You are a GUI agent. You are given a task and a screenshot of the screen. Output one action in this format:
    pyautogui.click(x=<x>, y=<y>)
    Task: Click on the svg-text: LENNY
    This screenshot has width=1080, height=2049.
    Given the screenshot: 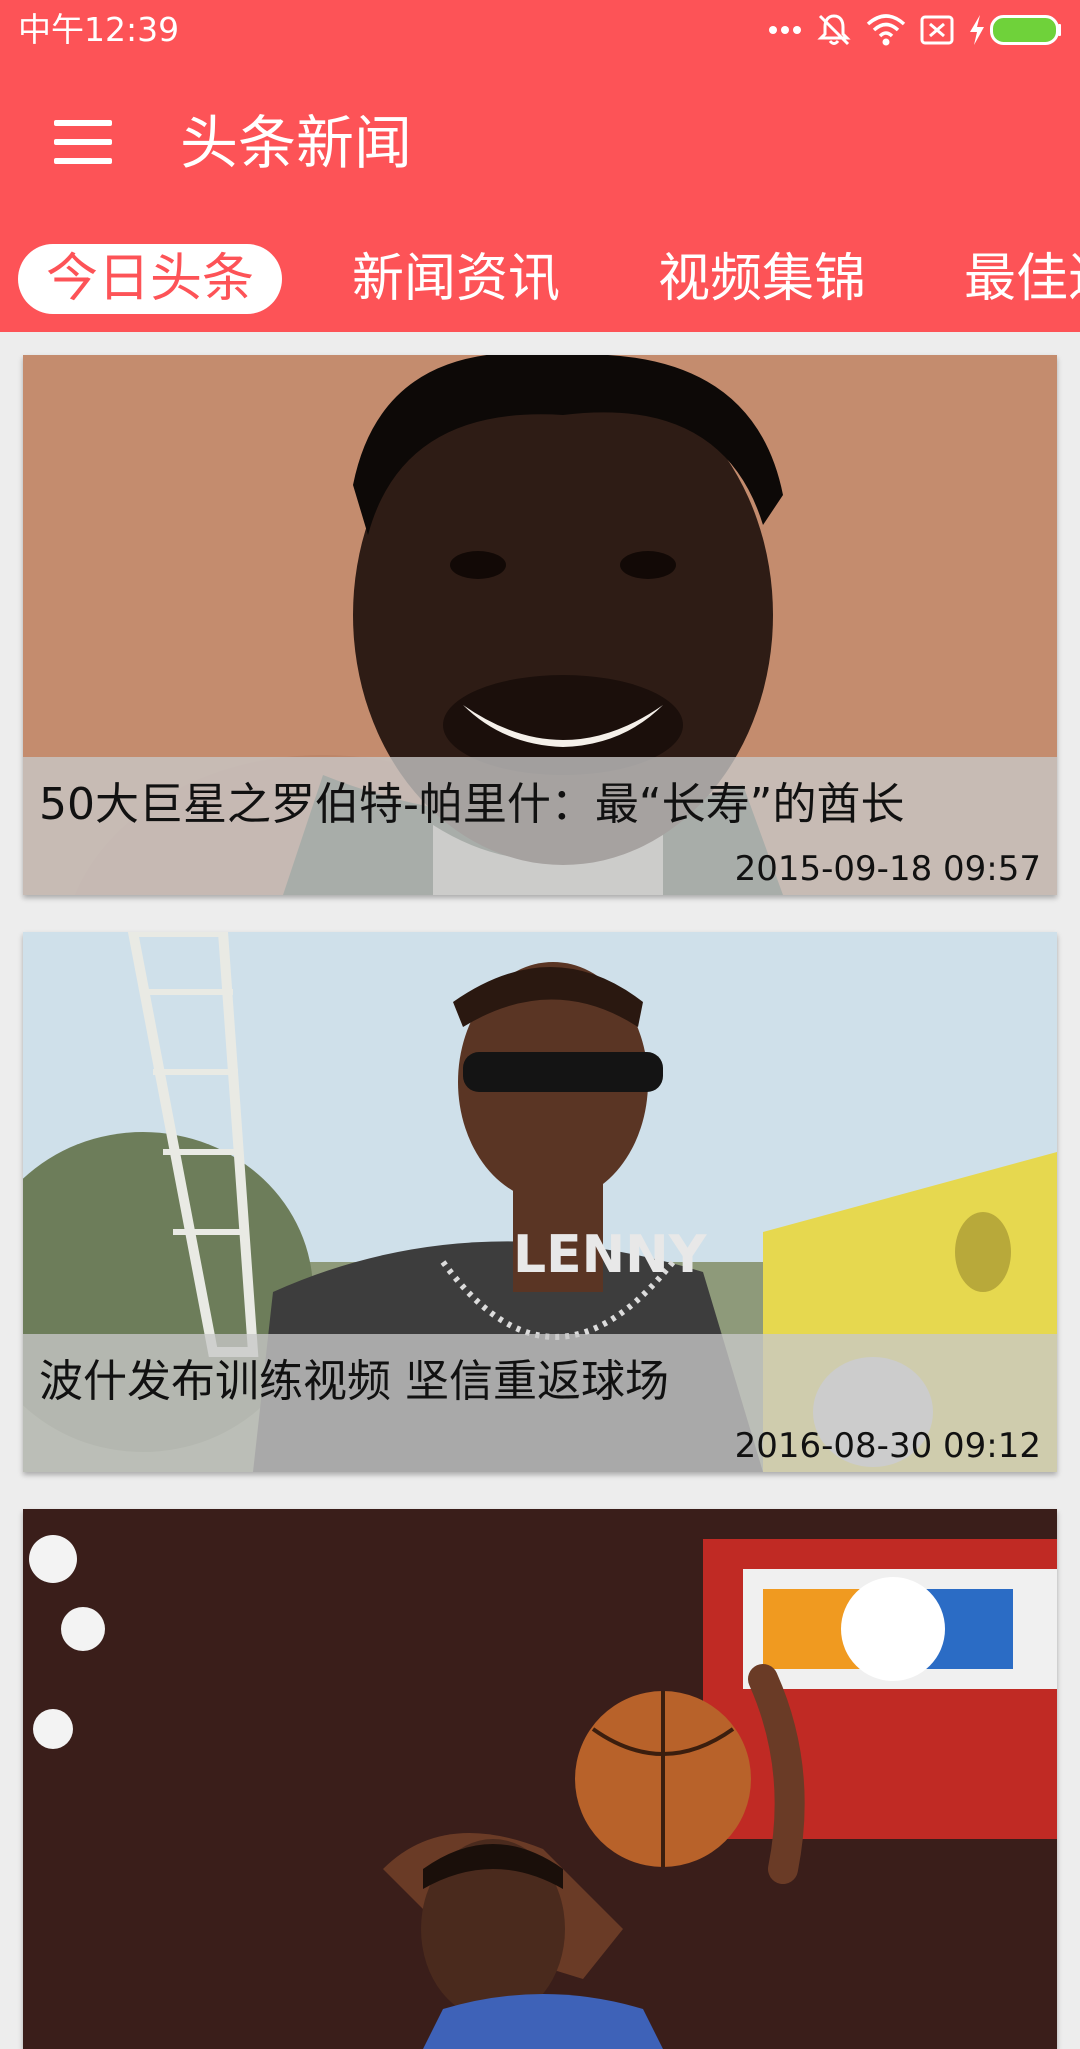 What is the action you would take?
    pyautogui.click(x=610, y=1255)
    